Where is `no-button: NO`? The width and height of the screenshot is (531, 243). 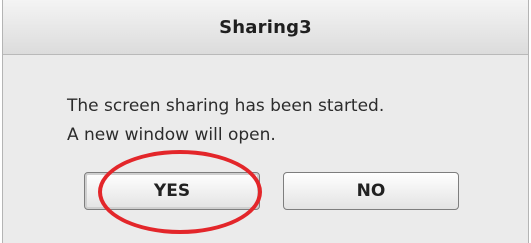 no-button: NO is located at coordinates (371, 191).